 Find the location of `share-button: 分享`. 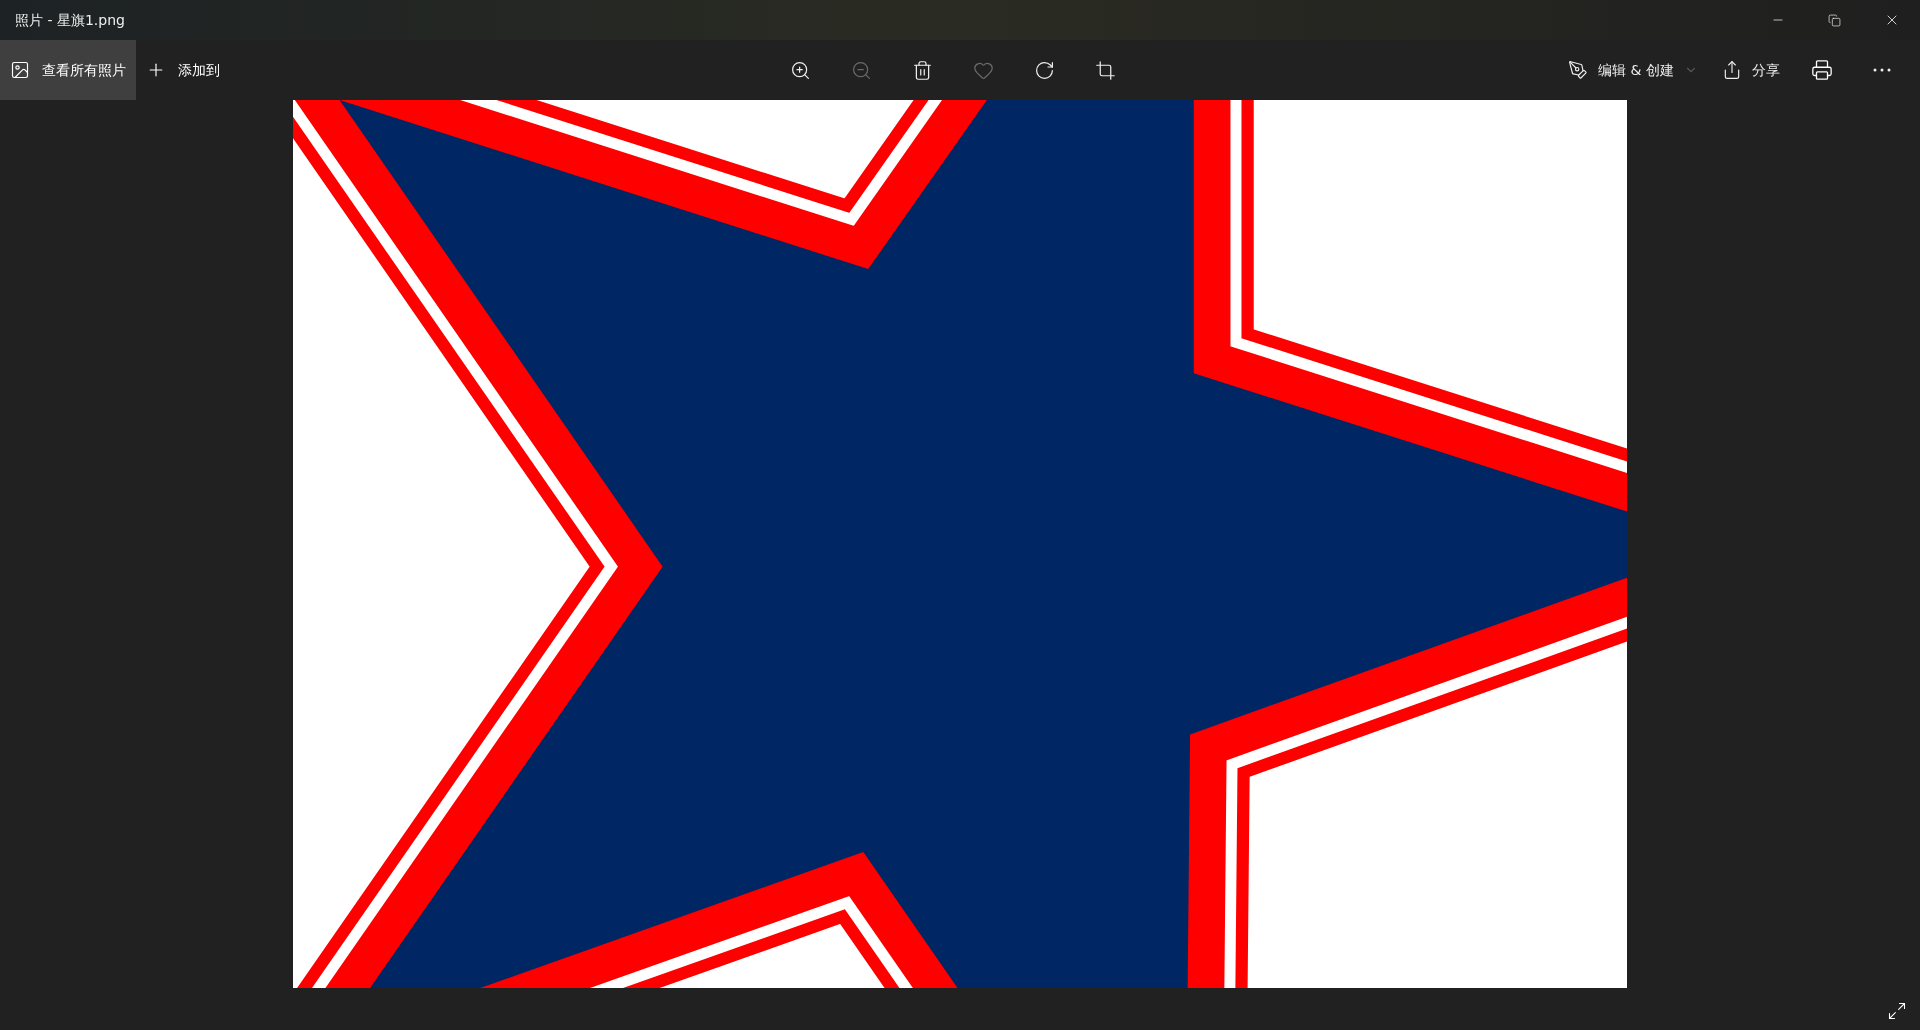

share-button: 分享 is located at coordinates (1751, 70).